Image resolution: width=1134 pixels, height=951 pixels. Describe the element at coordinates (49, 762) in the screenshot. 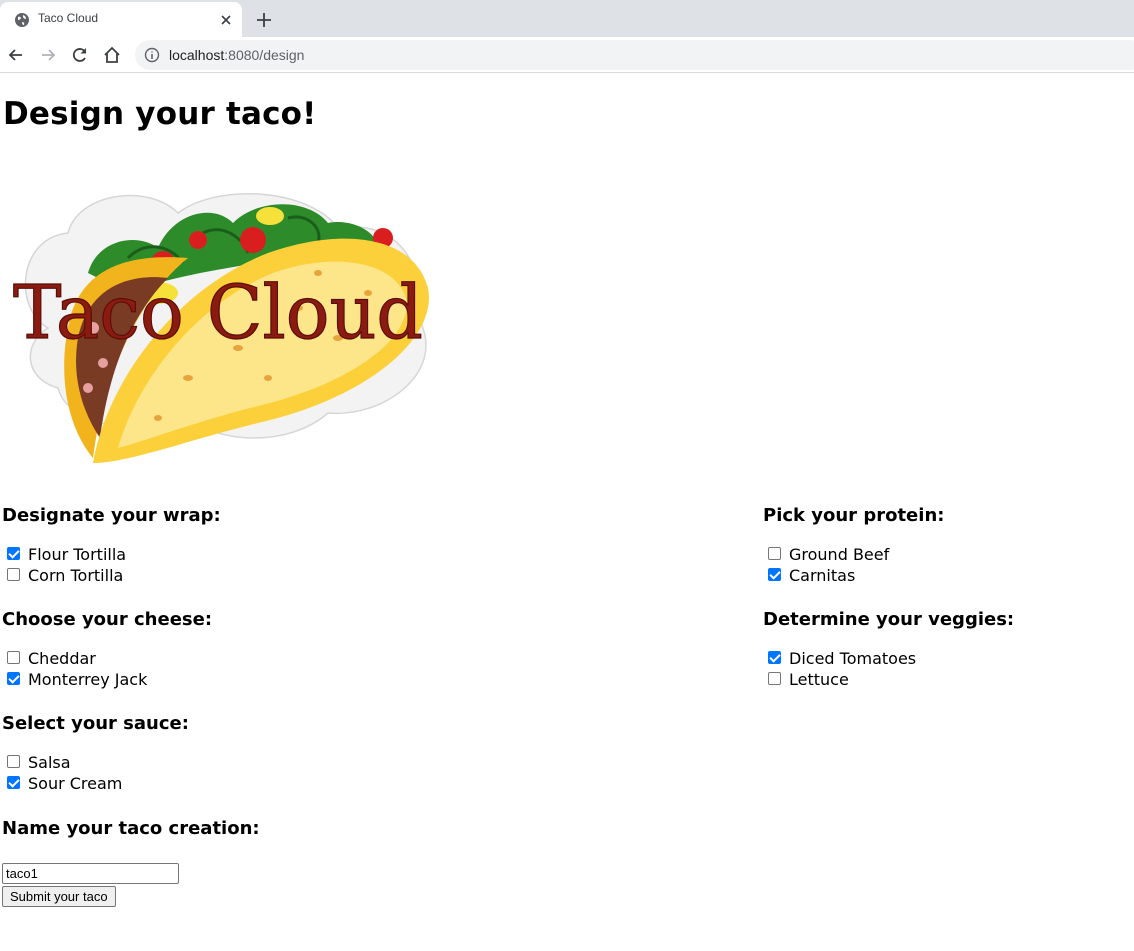

I see `option-label: Salsa` at that location.